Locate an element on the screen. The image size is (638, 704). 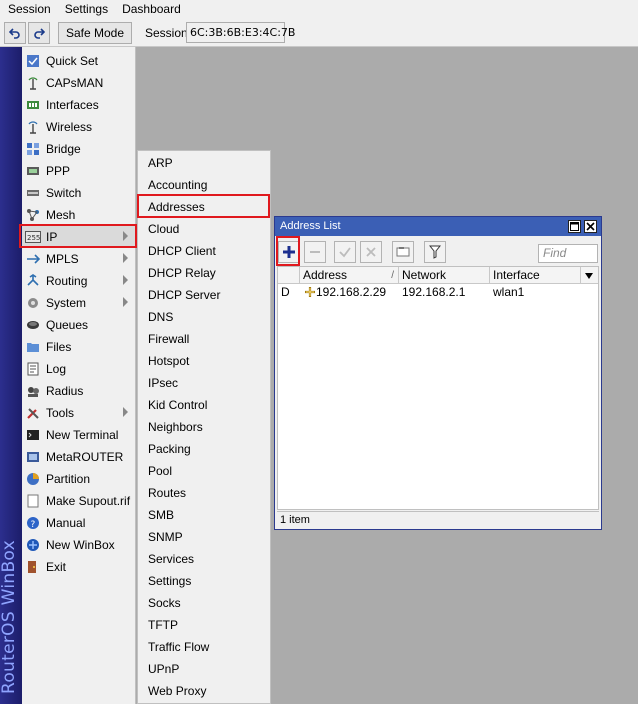
bridge-icon is located at coordinates (33, 149).